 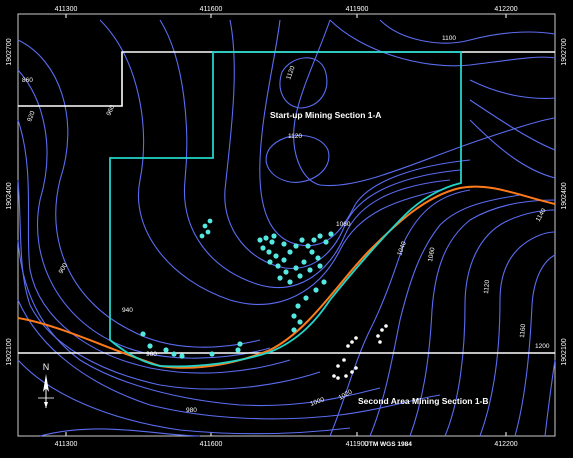 What do you see at coordinates (388, 444) in the screenshot?
I see `coordinate-system-label: UTM WGS 1984` at bounding box center [388, 444].